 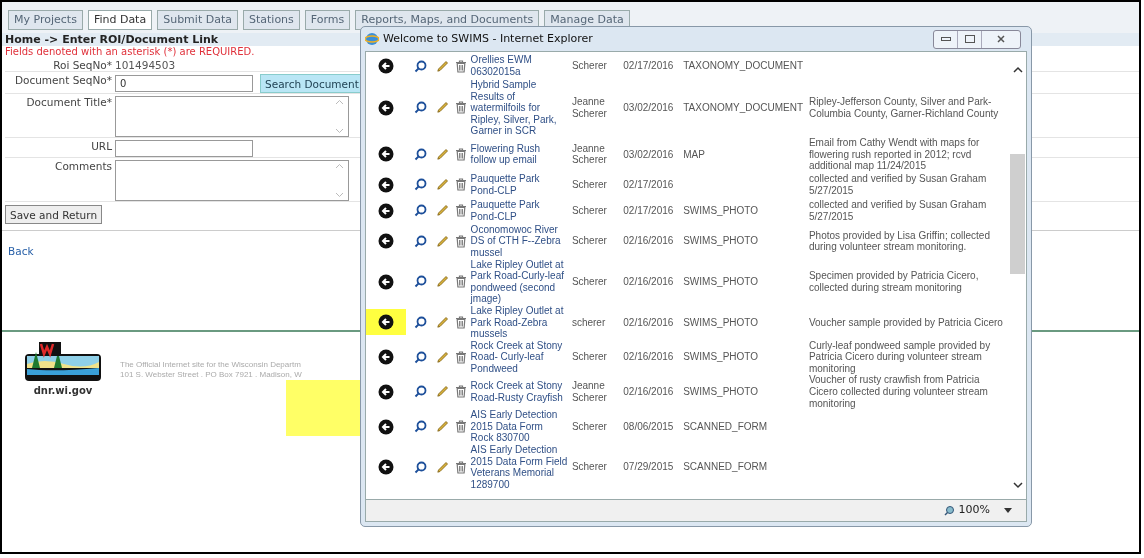 What do you see at coordinates (54, 214) in the screenshot?
I see `save-and-return-button: Save and Return` at bounding box center [54, 214].